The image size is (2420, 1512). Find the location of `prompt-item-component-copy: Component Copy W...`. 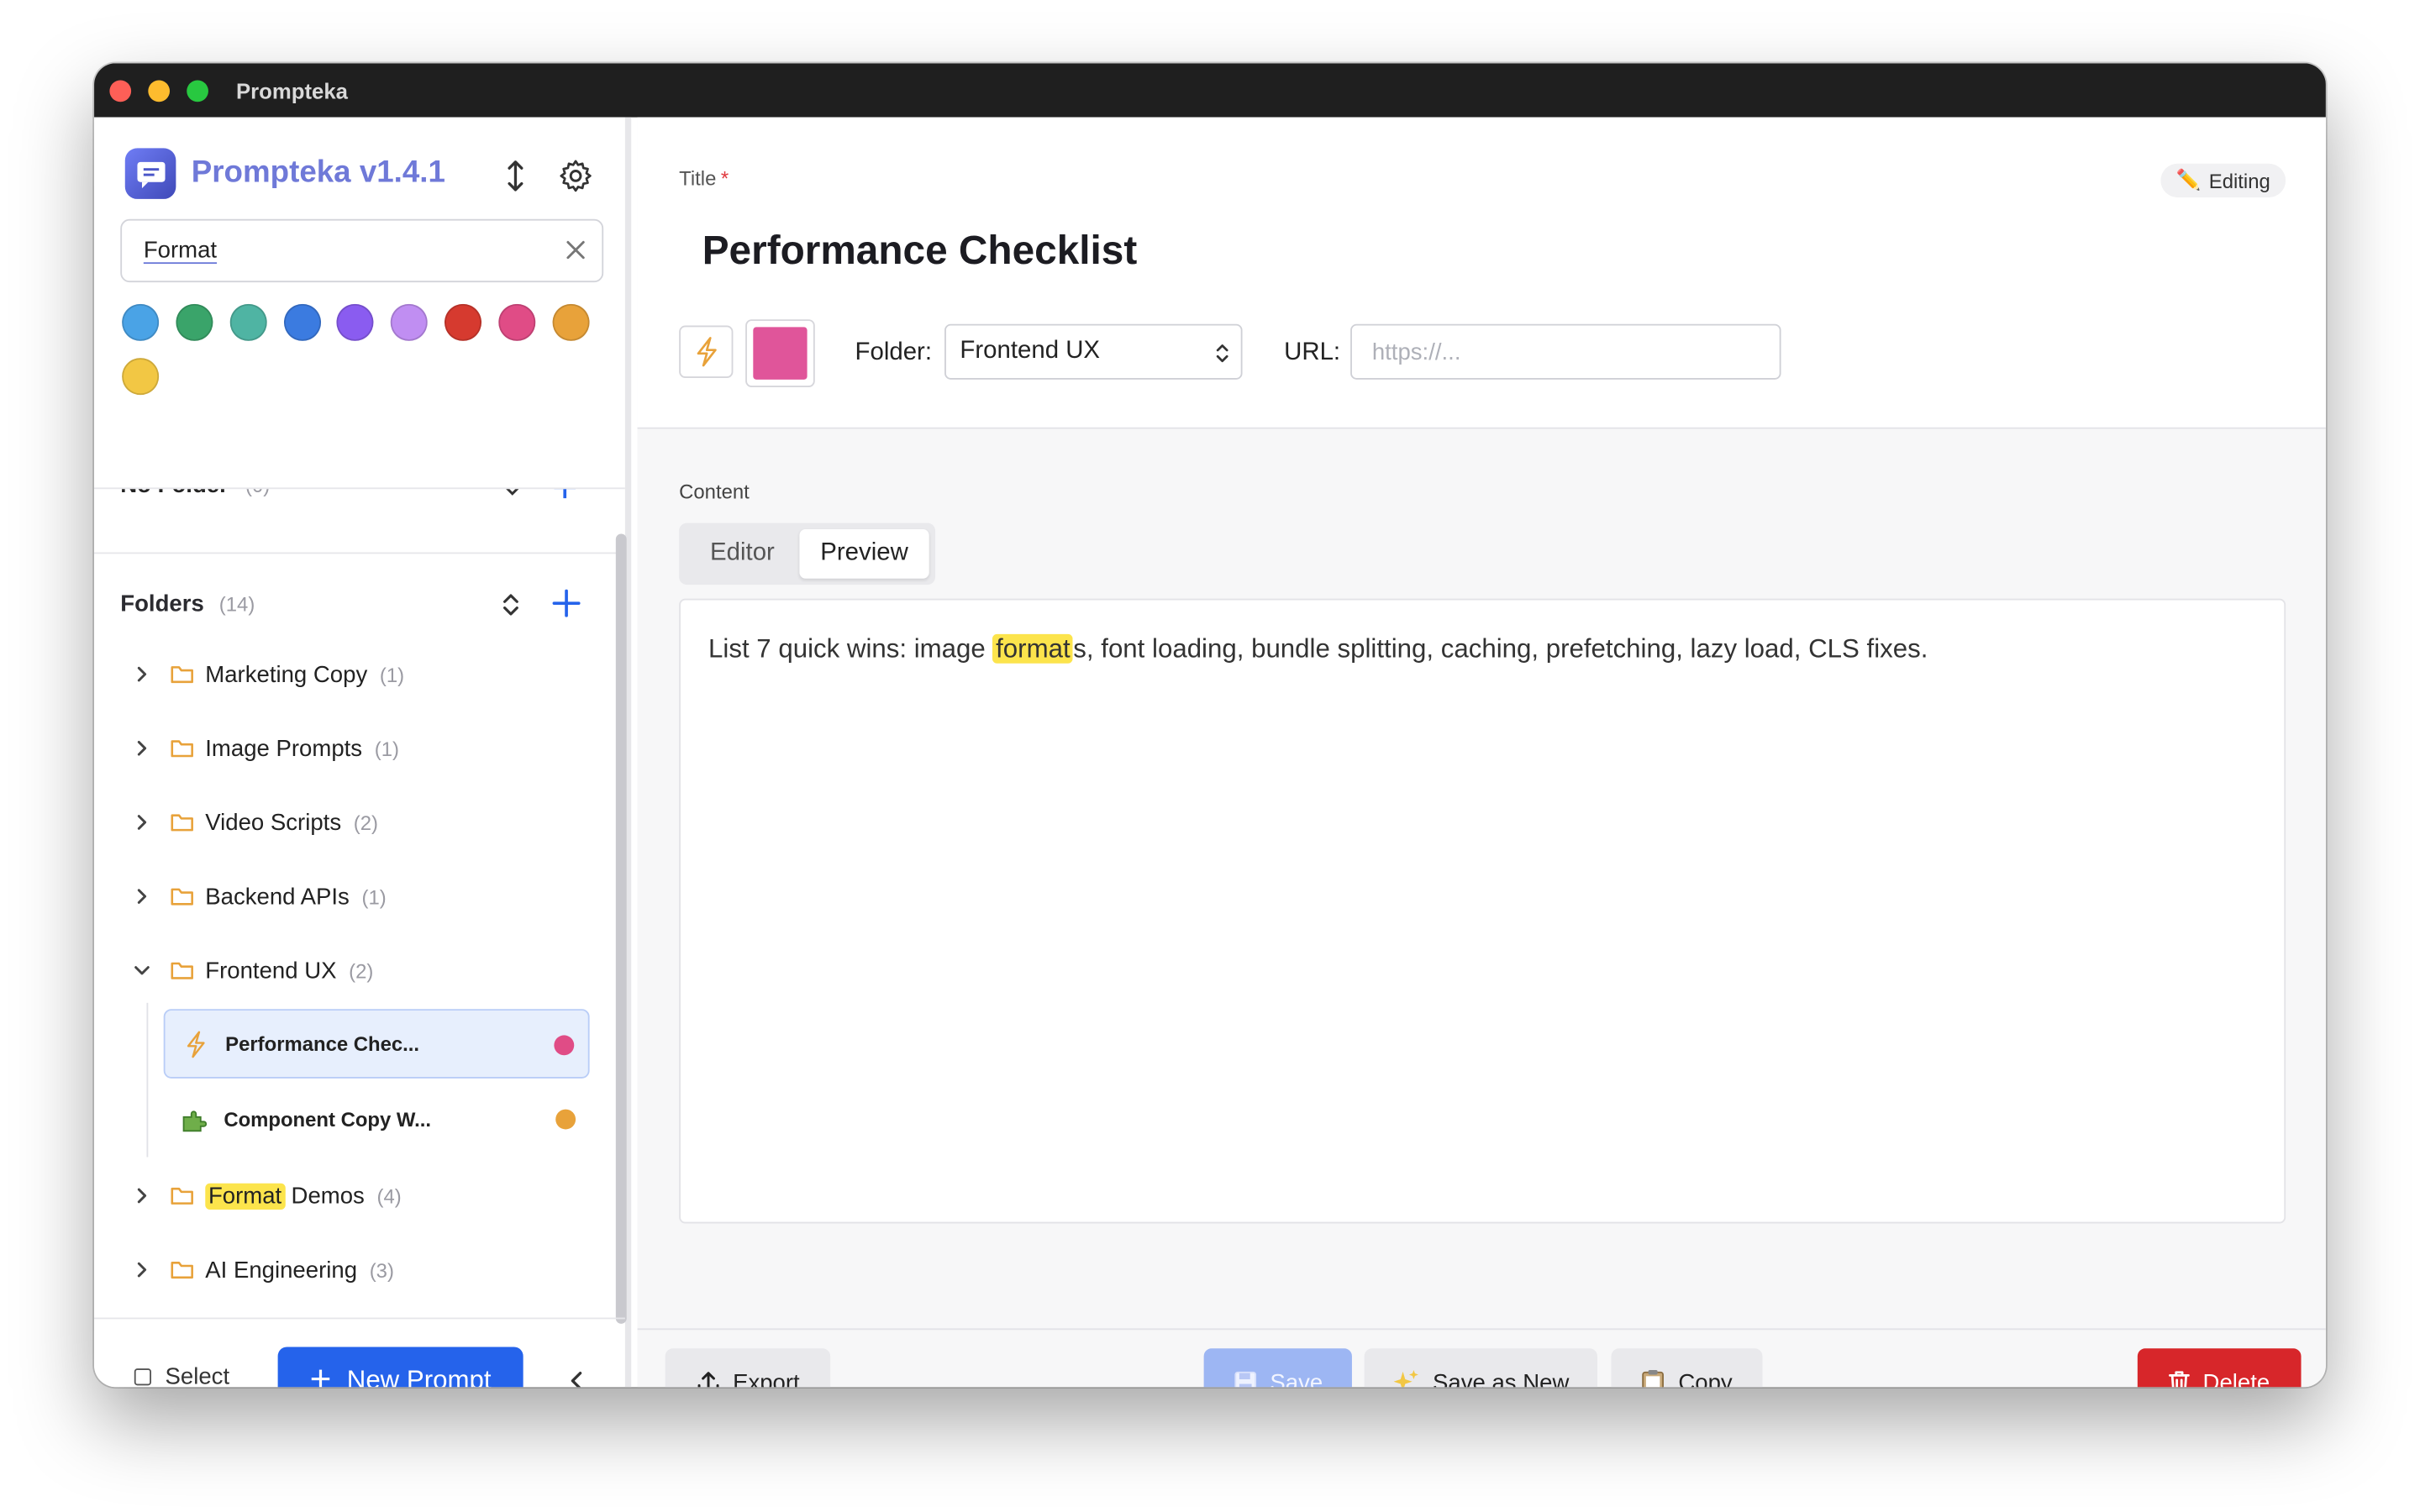

prompt-item-component-copy: Component Copy W... is located at coordinates (377, 1119).